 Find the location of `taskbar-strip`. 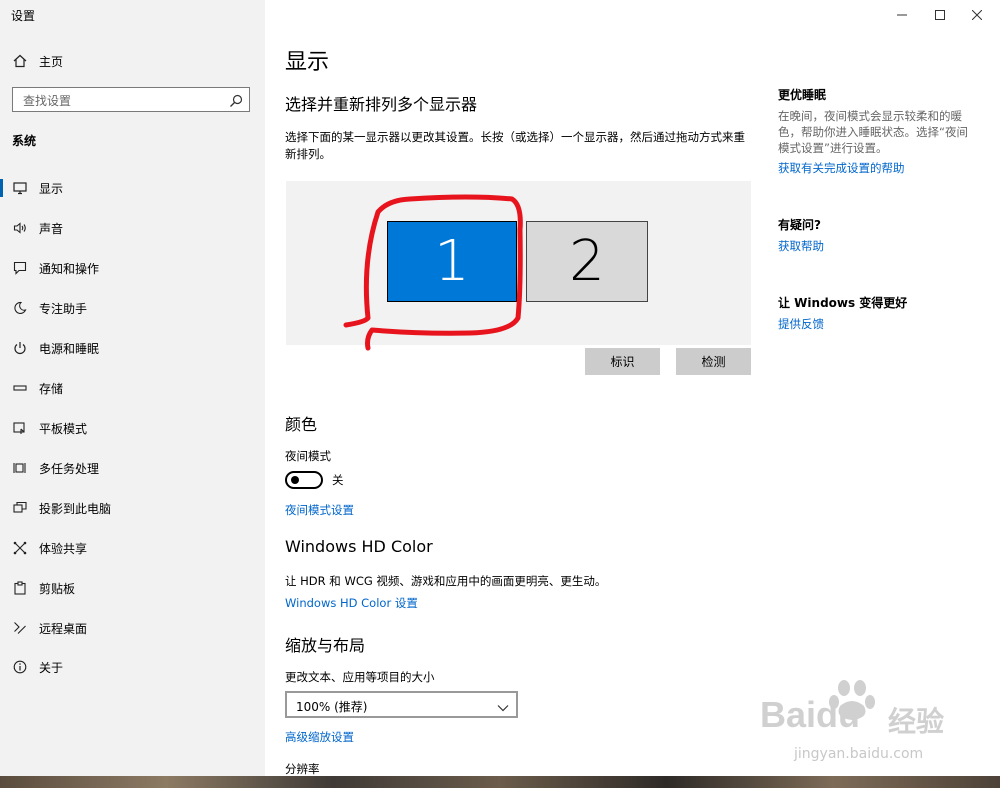

taskbar-strip is located at coordinates (500, 782).